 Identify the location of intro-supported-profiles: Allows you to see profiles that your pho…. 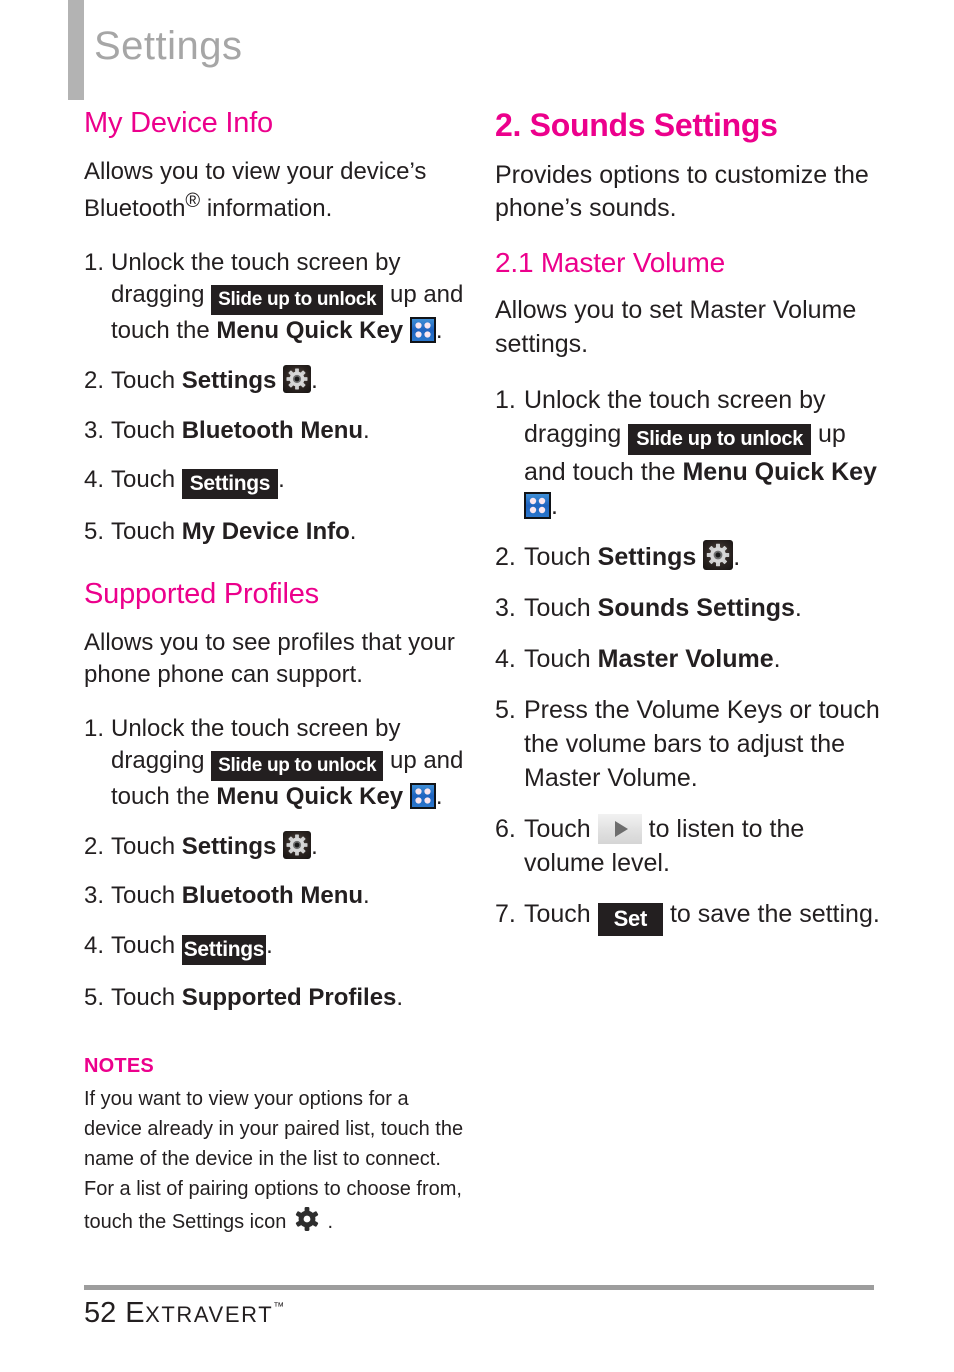
(276, 659).